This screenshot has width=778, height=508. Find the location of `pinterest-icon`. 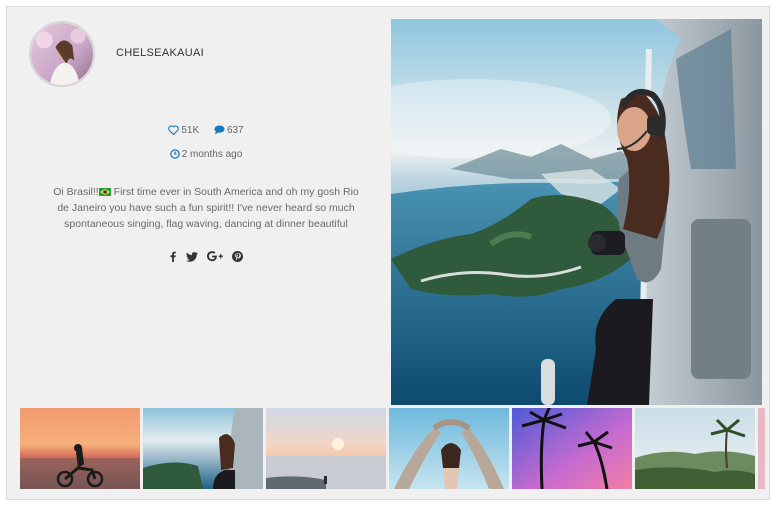

pinterest-icon is located at coordinates (238, 258).